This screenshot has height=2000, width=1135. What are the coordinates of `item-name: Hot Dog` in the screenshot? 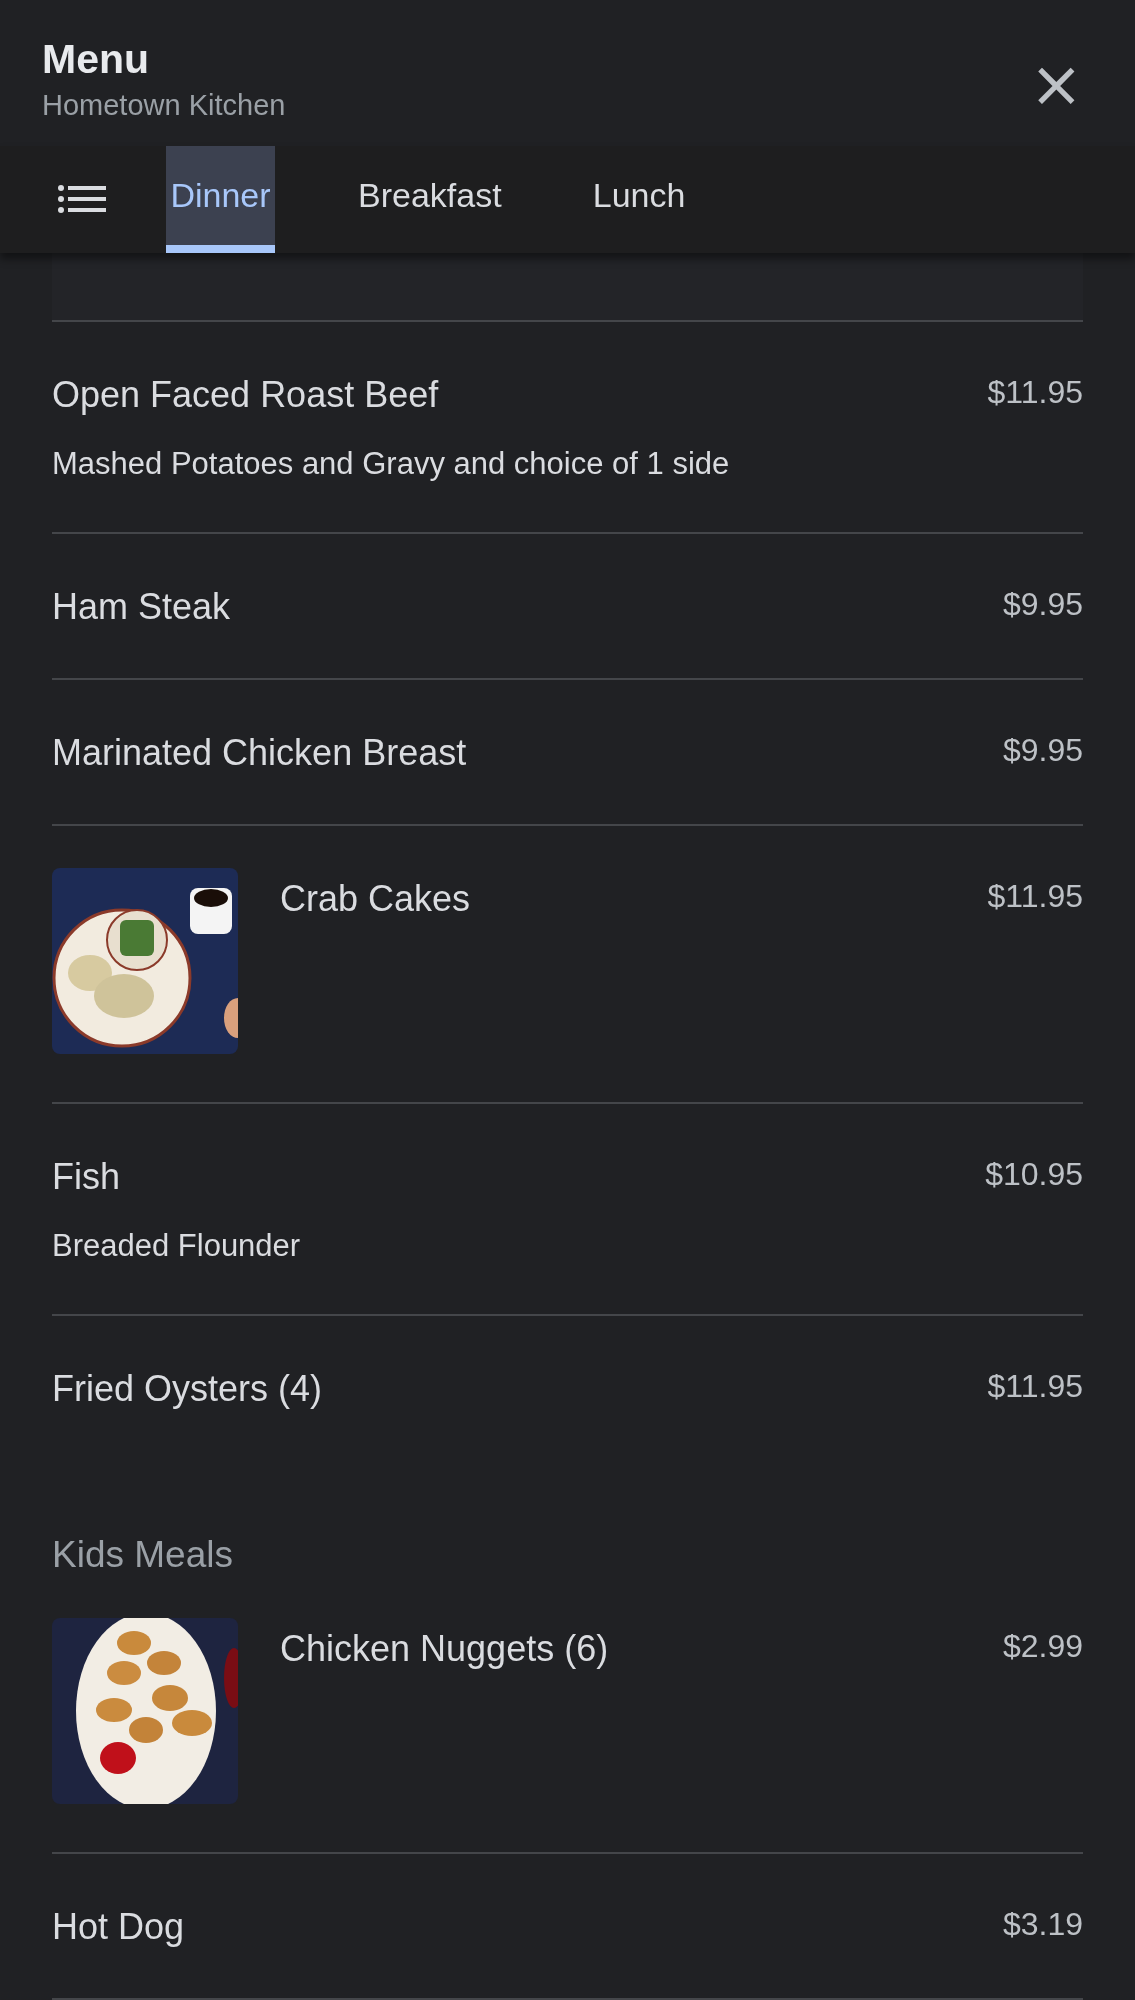 It's located at (118, 1927).